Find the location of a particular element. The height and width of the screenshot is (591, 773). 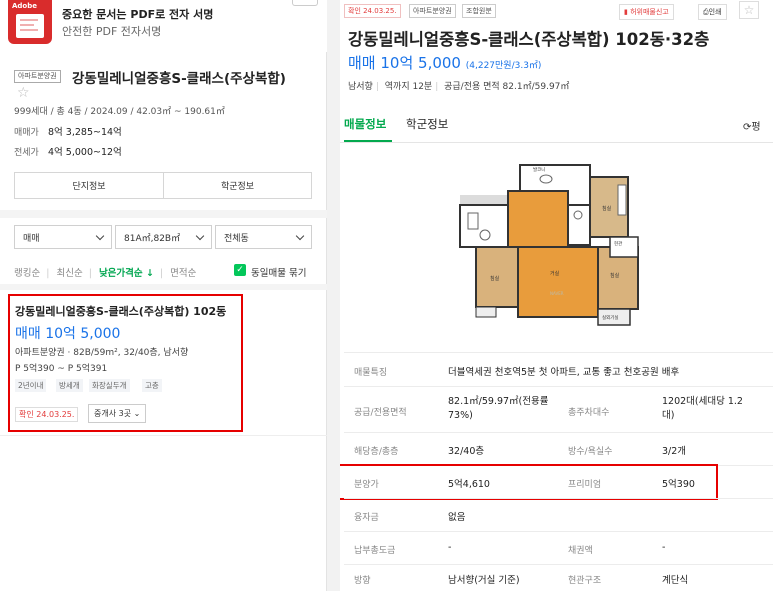

ad-close-button is located at coordinates (305, 3).